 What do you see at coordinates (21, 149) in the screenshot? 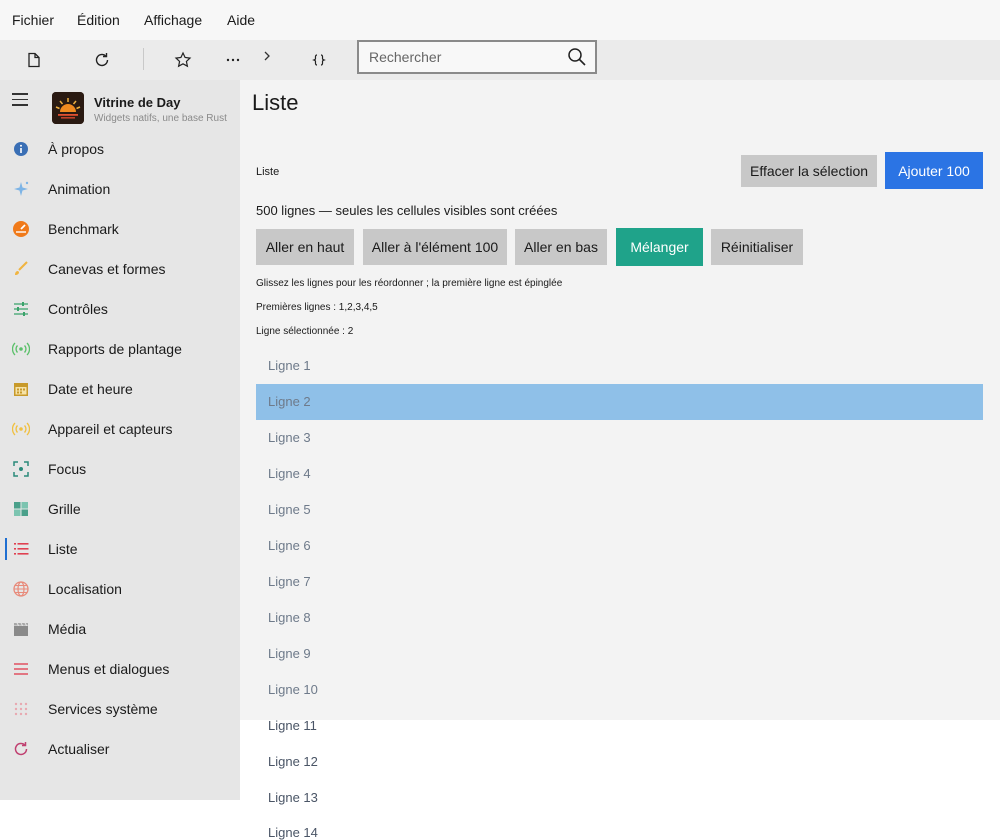
I see `info-icon` at bounding box center [21, 149].